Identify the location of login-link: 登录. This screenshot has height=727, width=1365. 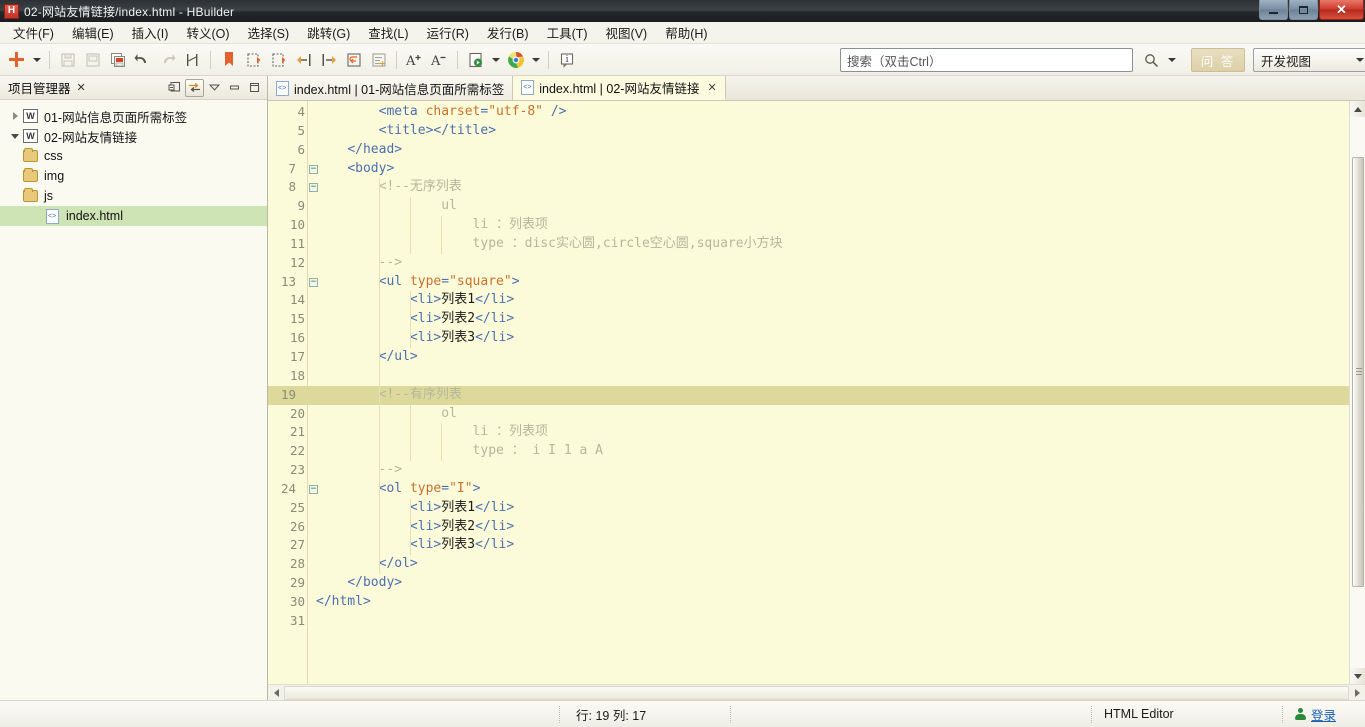
(1323, 714).